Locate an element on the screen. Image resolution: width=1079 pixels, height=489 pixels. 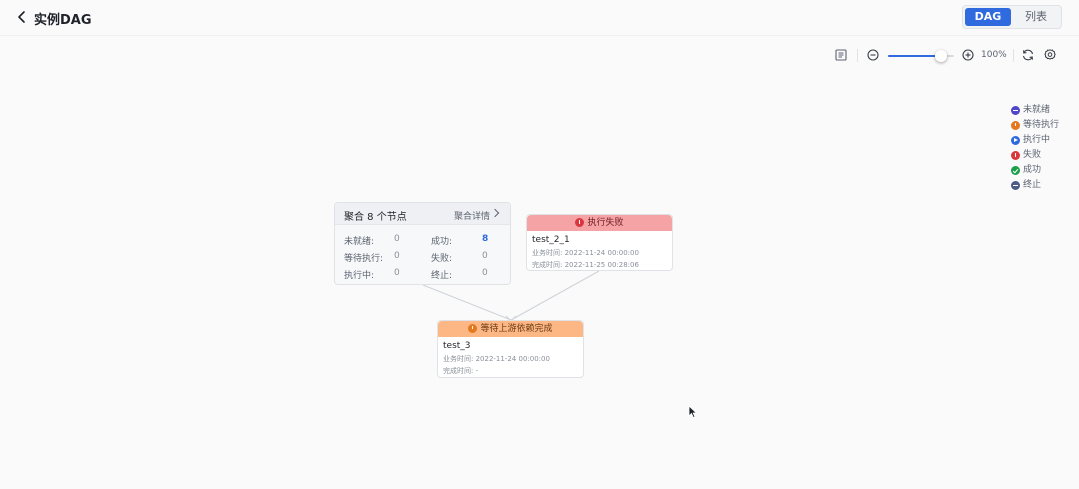
legend-item-not-ready: 未就绪 is located at coordinates (1044, 110).